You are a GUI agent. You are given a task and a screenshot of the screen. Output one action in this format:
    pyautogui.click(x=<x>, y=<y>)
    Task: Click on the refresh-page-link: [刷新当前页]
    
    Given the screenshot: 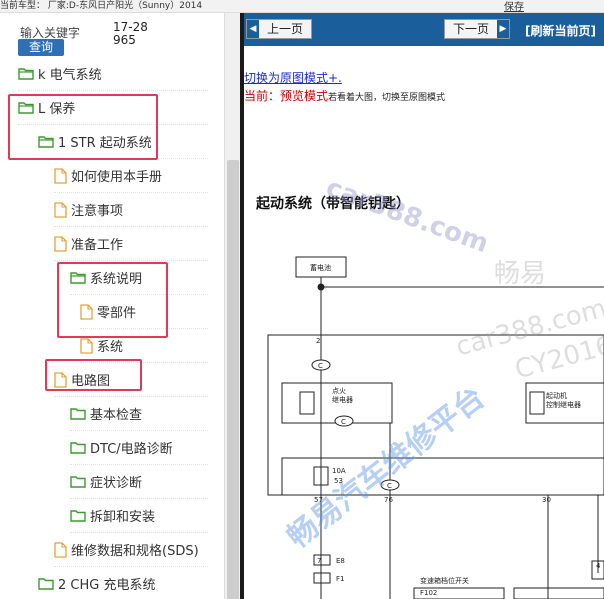 What is the action you would take?
    pyautogui.click(x=560, y=30)
    